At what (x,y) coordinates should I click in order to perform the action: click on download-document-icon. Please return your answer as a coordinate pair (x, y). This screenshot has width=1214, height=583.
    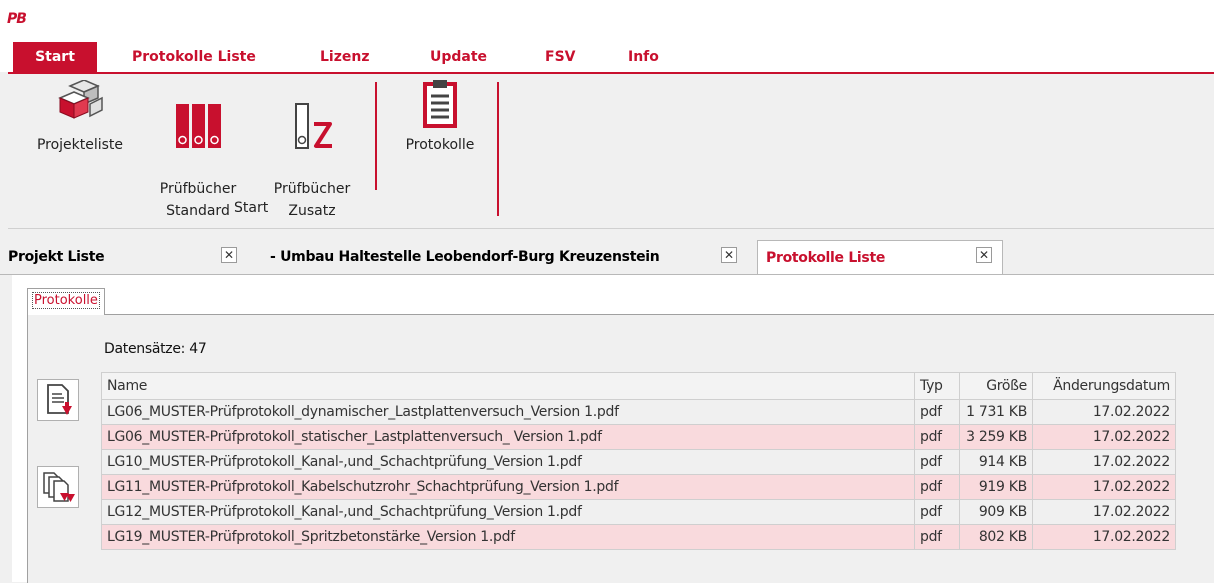
    Looking at the image, I should click on (59, 399).